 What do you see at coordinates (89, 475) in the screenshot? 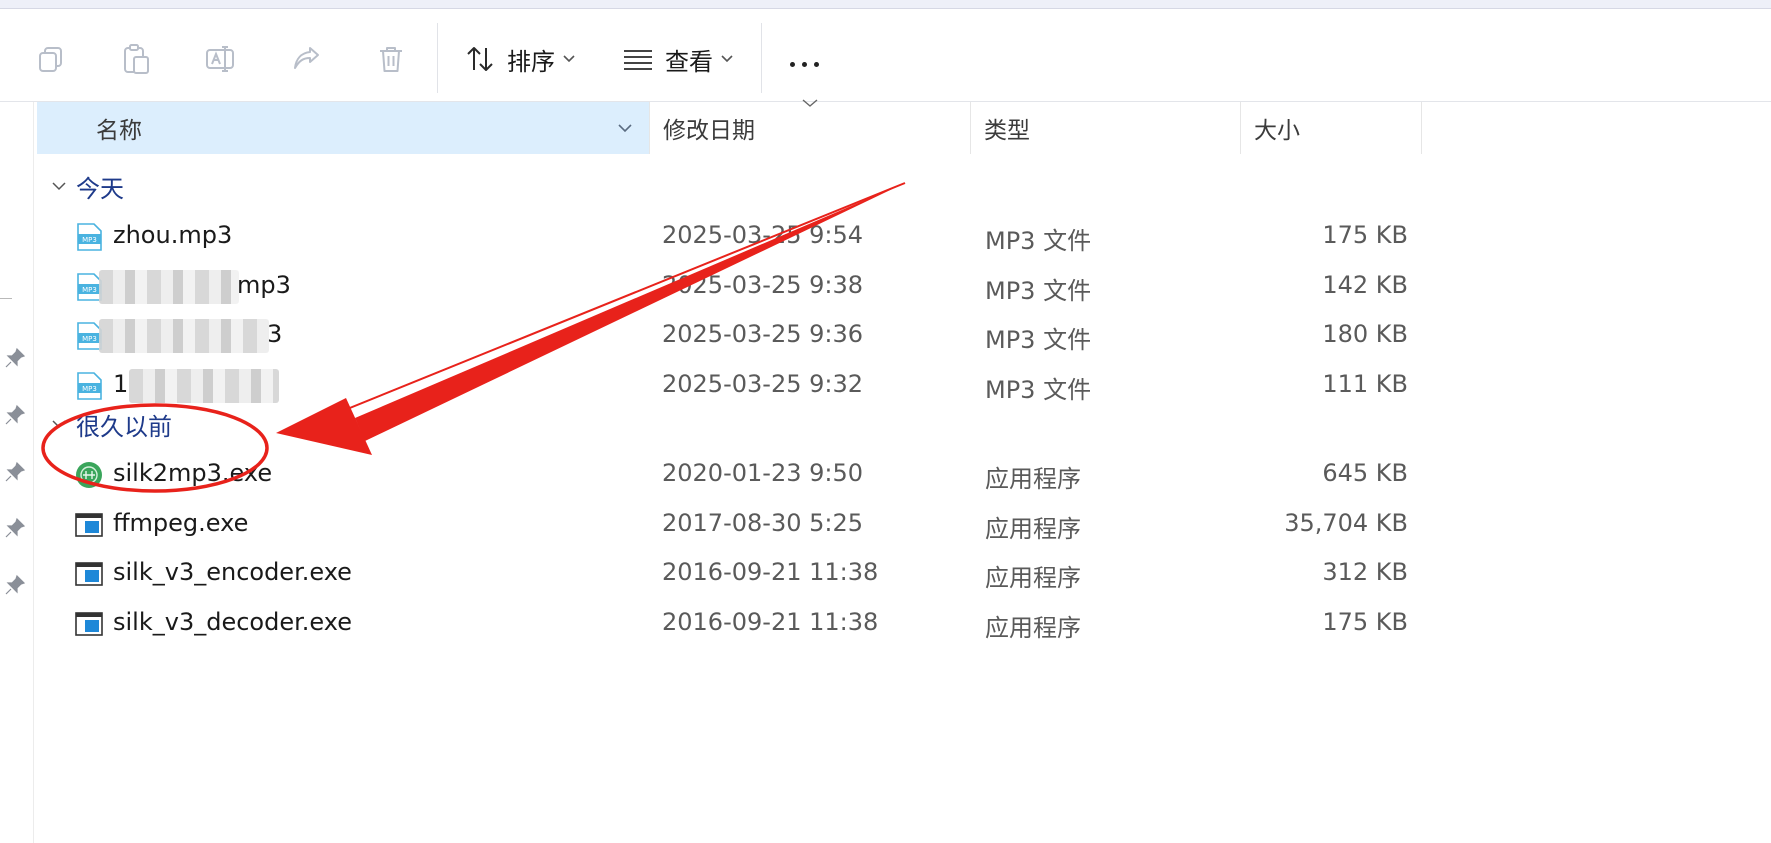
I see `silk2mp3-app-icon` at bounding box center [89, 475].